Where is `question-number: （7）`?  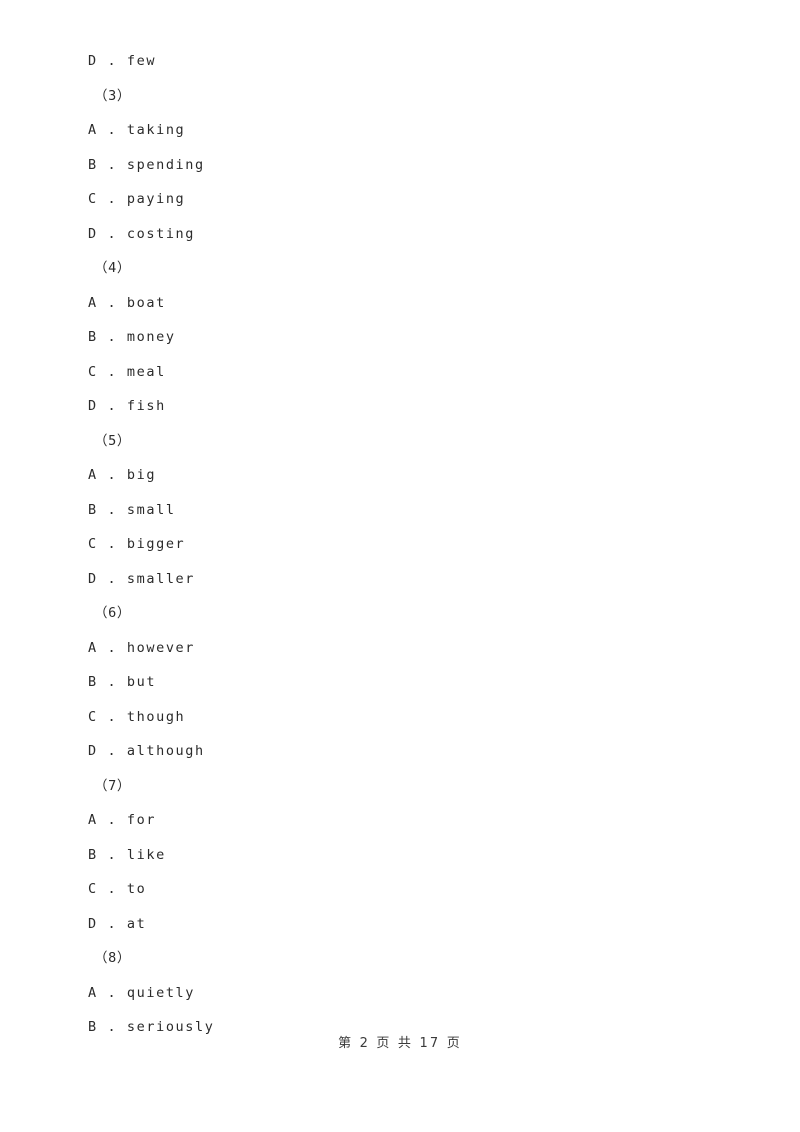 question-number: （7） is located at coordinates (112, 785).